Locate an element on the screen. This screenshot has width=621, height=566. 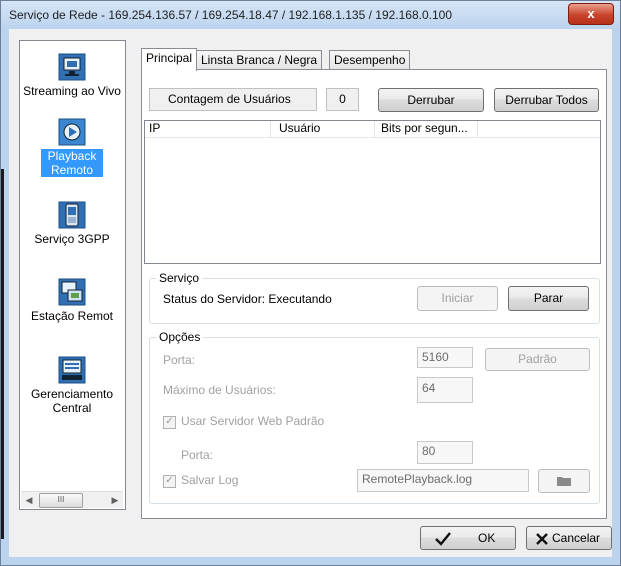
cancel-button: Cancelar is located at coordinates (569, 538).